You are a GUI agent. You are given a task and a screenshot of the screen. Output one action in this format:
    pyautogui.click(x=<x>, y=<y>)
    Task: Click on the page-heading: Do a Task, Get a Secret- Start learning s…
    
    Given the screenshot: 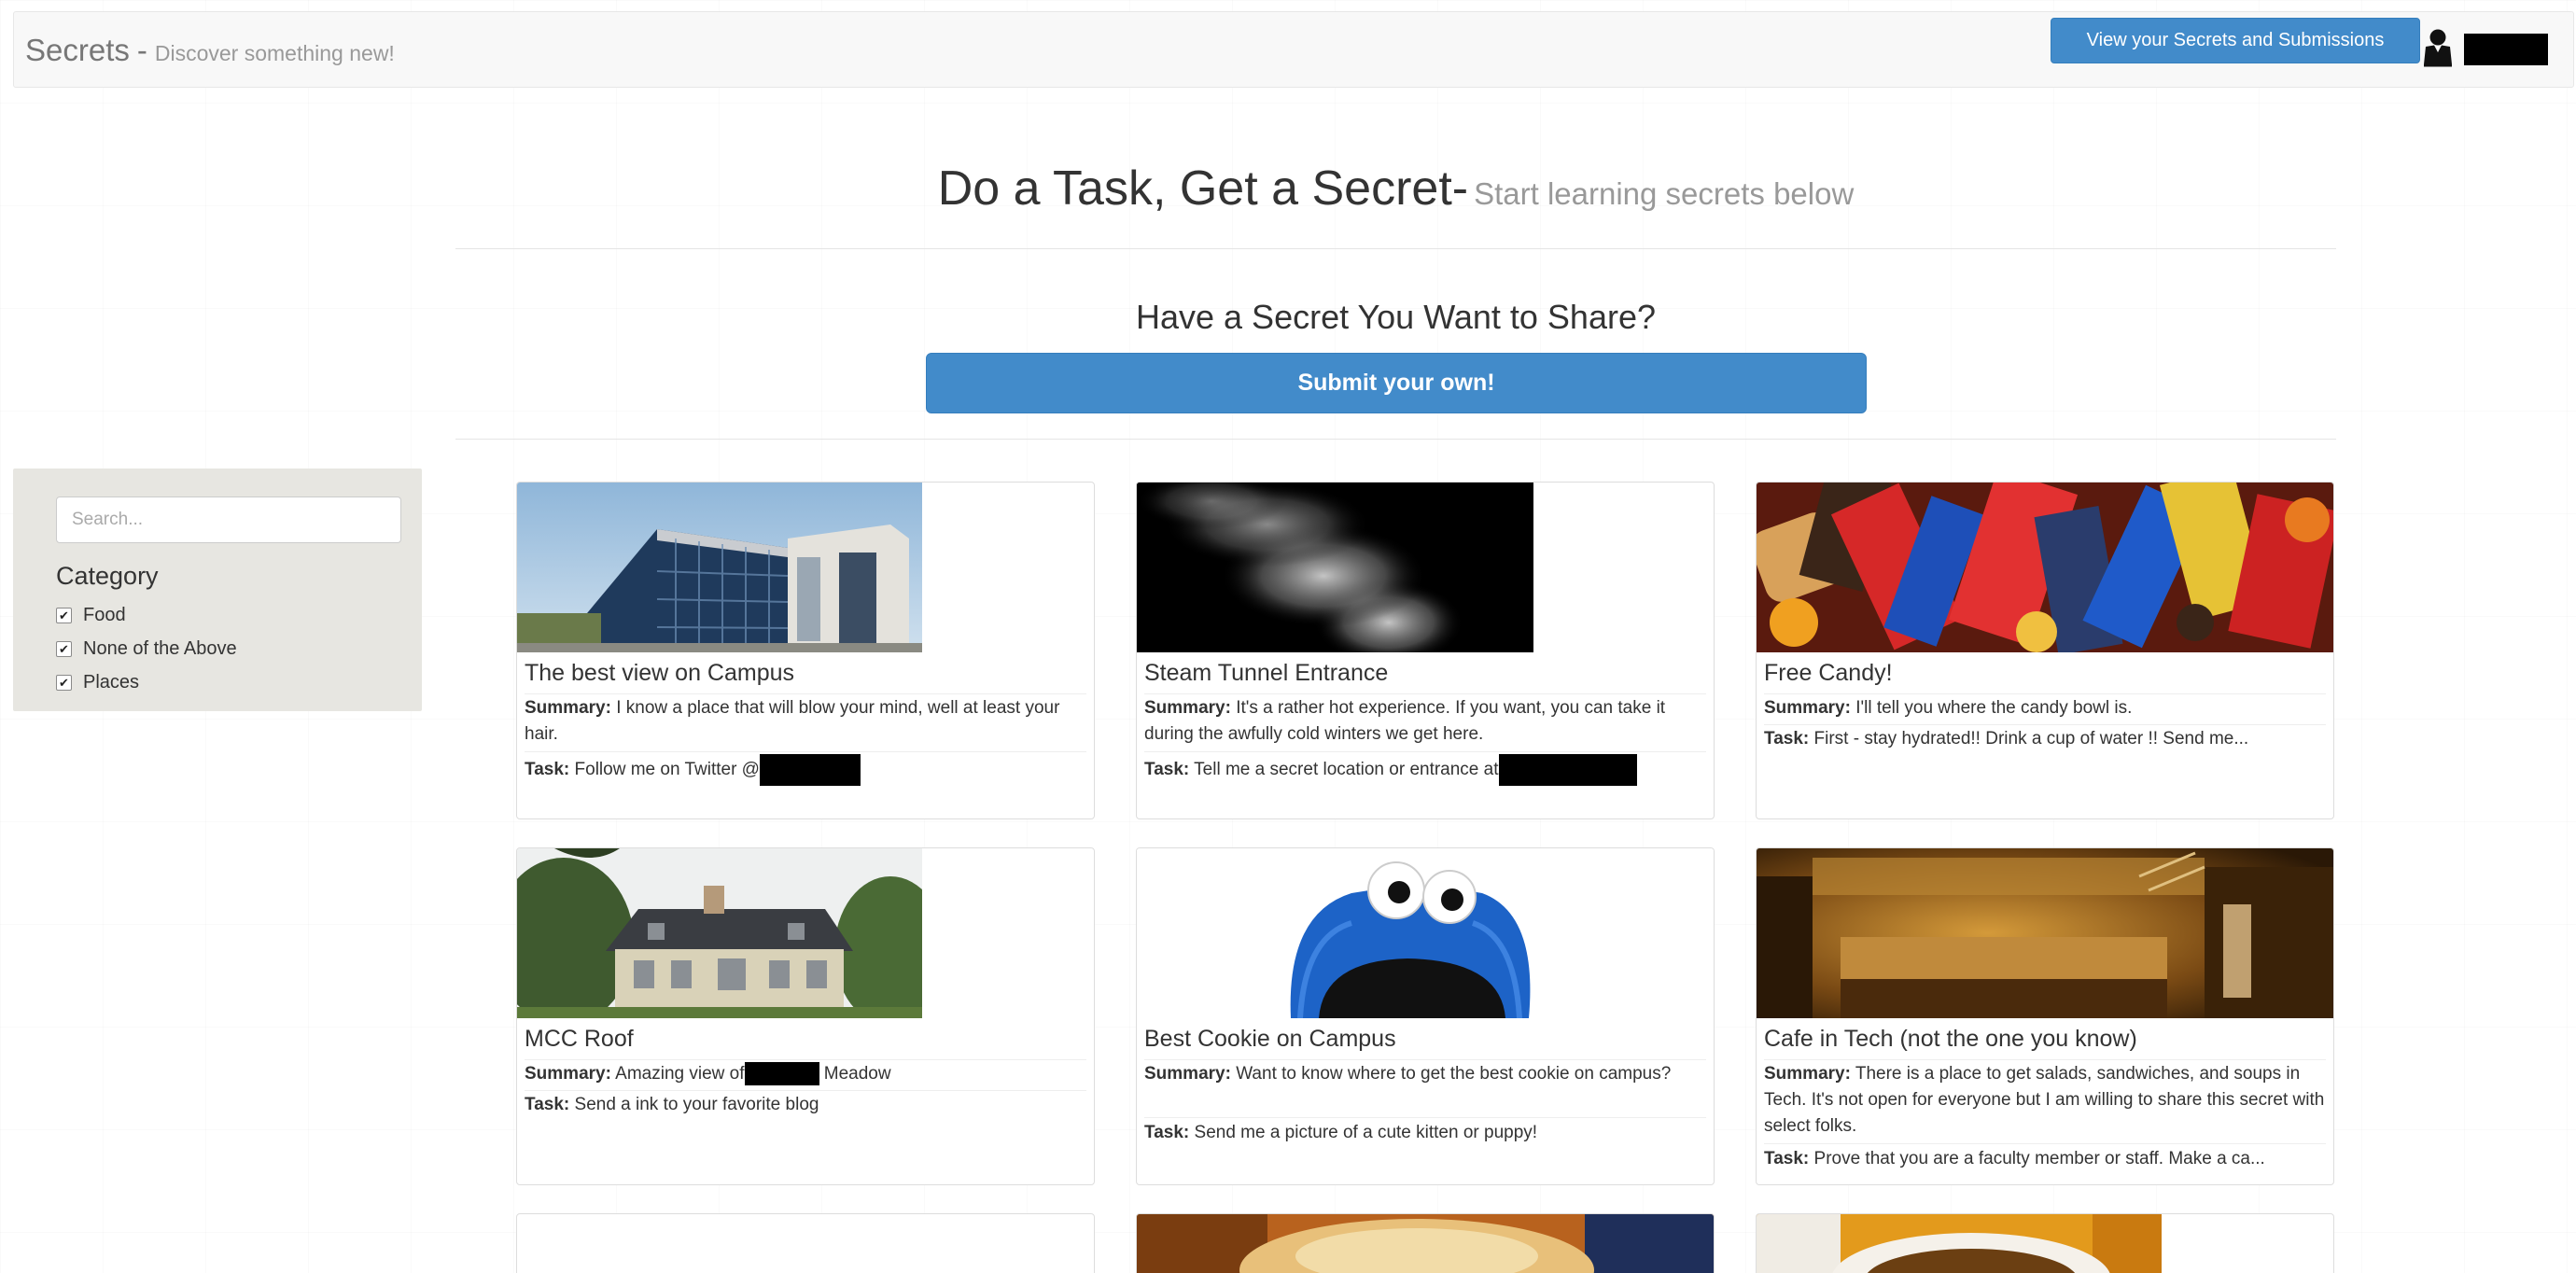 What is the action you would take?
    pyautogui.click(x=1395, y=189)
    